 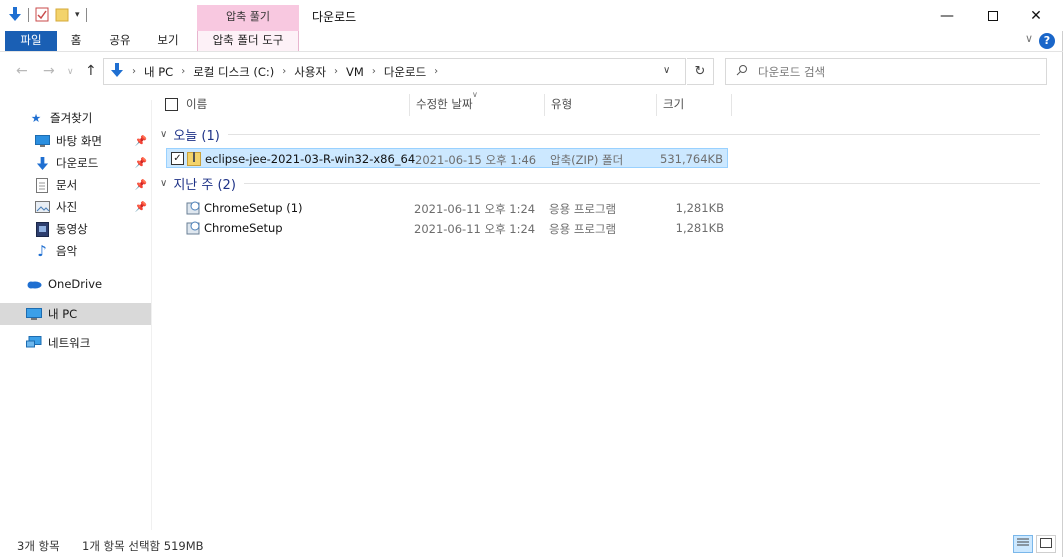 I want to click on breadcrumb-local-disk: 로컬 디스크 (C:), so click(x=233, y=72).